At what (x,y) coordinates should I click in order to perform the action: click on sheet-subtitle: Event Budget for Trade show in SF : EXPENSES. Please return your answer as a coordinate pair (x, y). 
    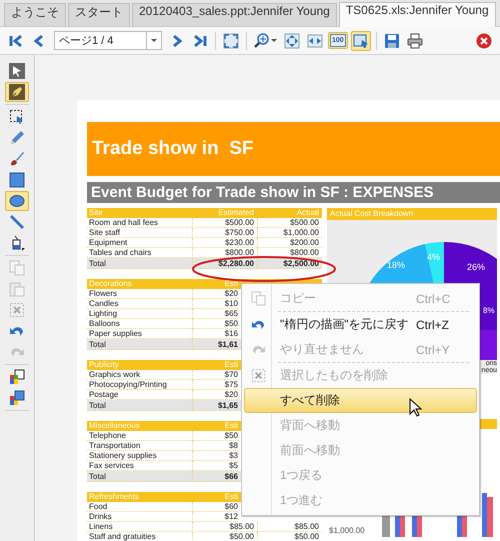
    Looking at the image, I should click on (293, 192).